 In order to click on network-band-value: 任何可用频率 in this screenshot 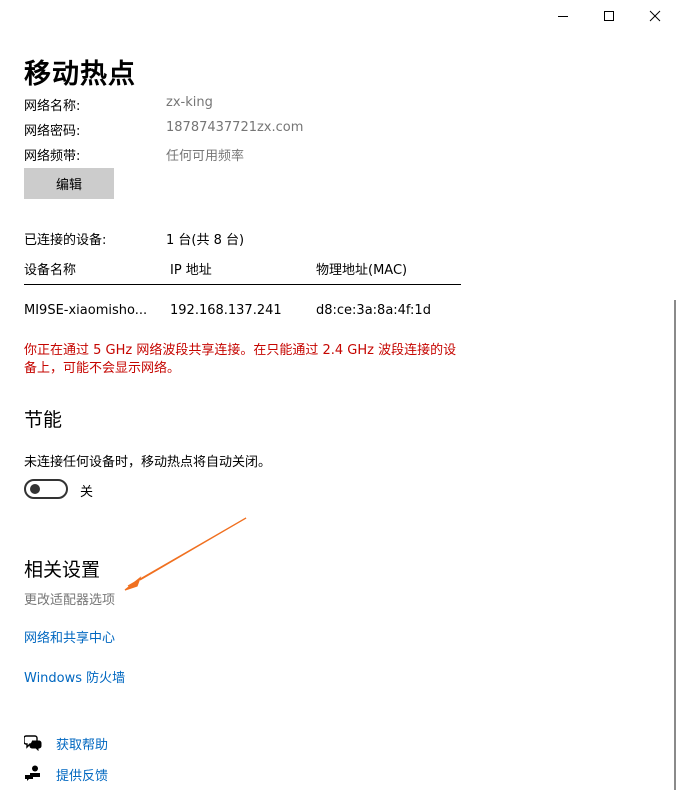, I will do `click(205, 156)`.